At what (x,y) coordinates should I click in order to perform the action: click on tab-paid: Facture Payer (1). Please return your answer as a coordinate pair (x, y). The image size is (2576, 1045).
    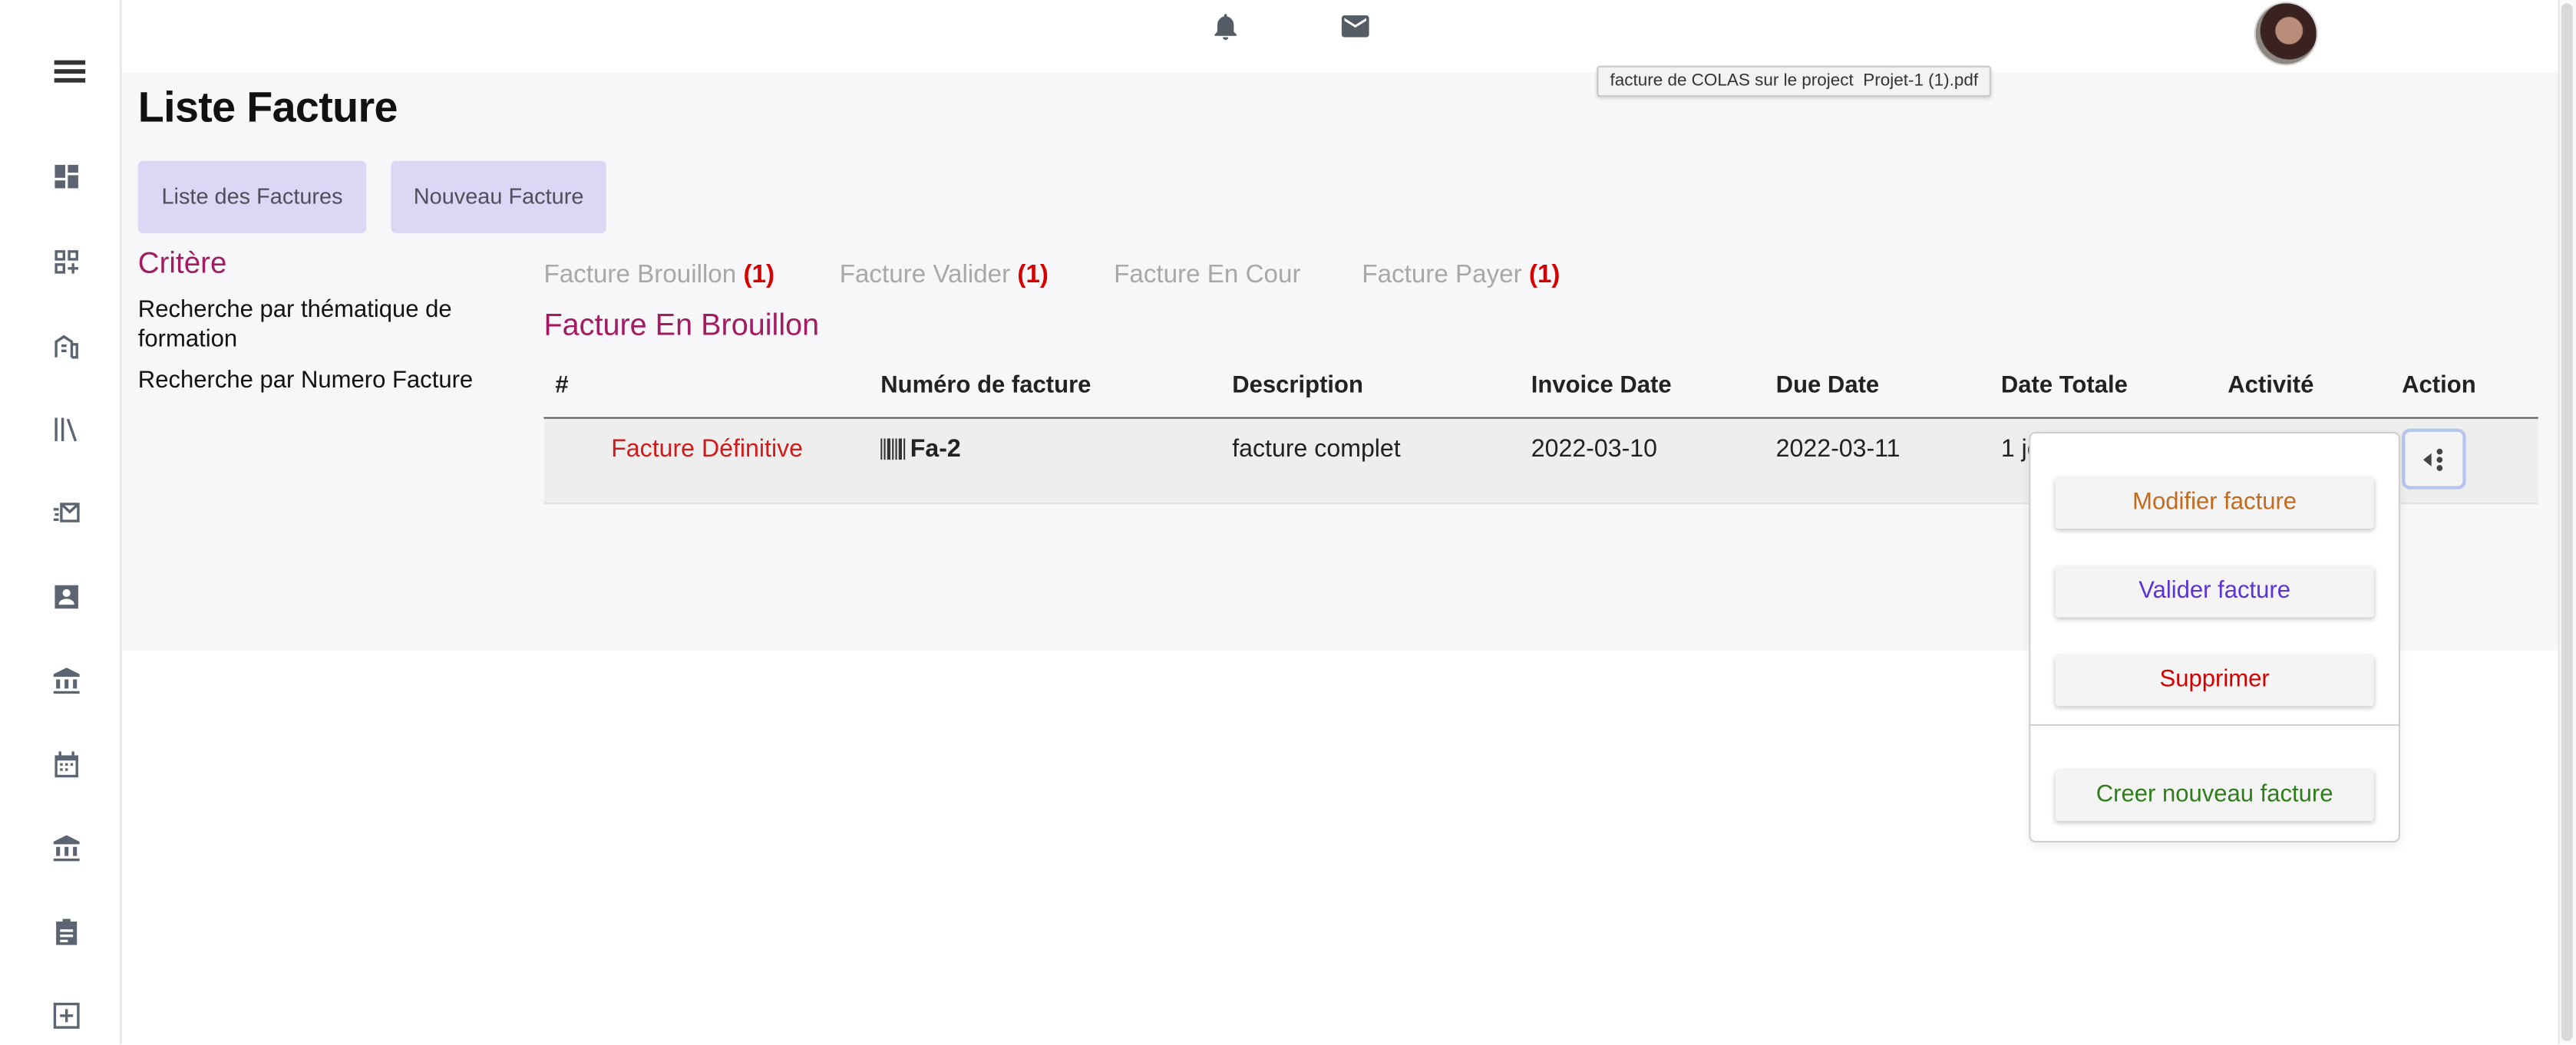
    Looking at the image, I should click on (1461, 276).